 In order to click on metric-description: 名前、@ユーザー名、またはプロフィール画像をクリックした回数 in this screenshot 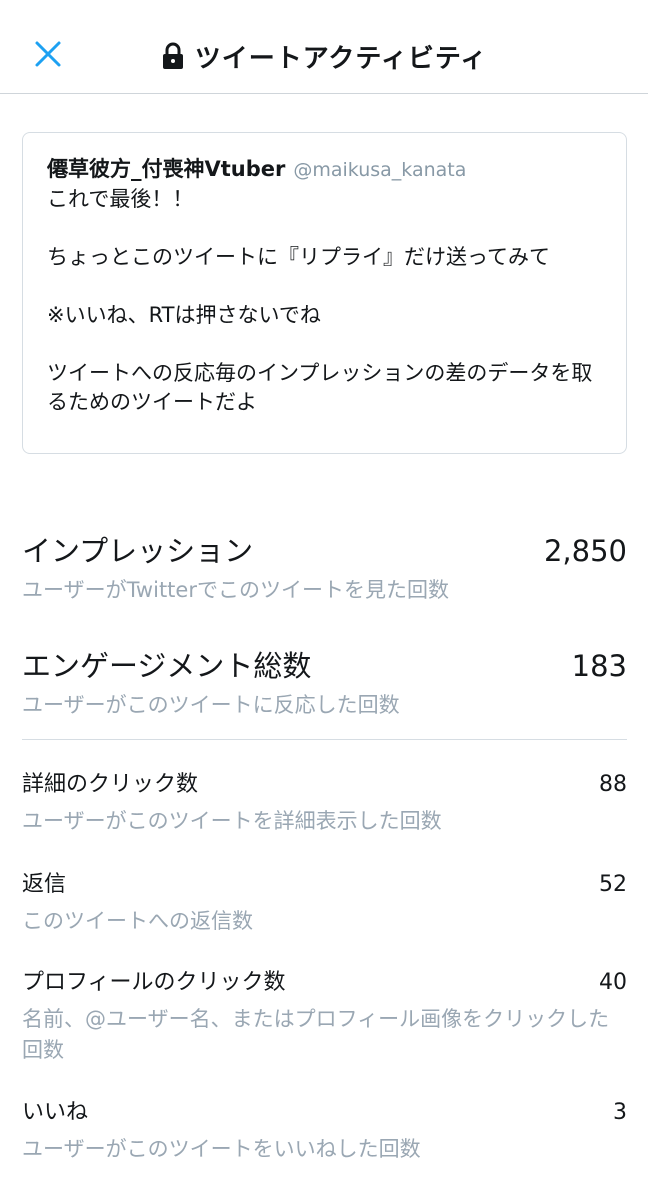, I will do `click(316, 1034)`.